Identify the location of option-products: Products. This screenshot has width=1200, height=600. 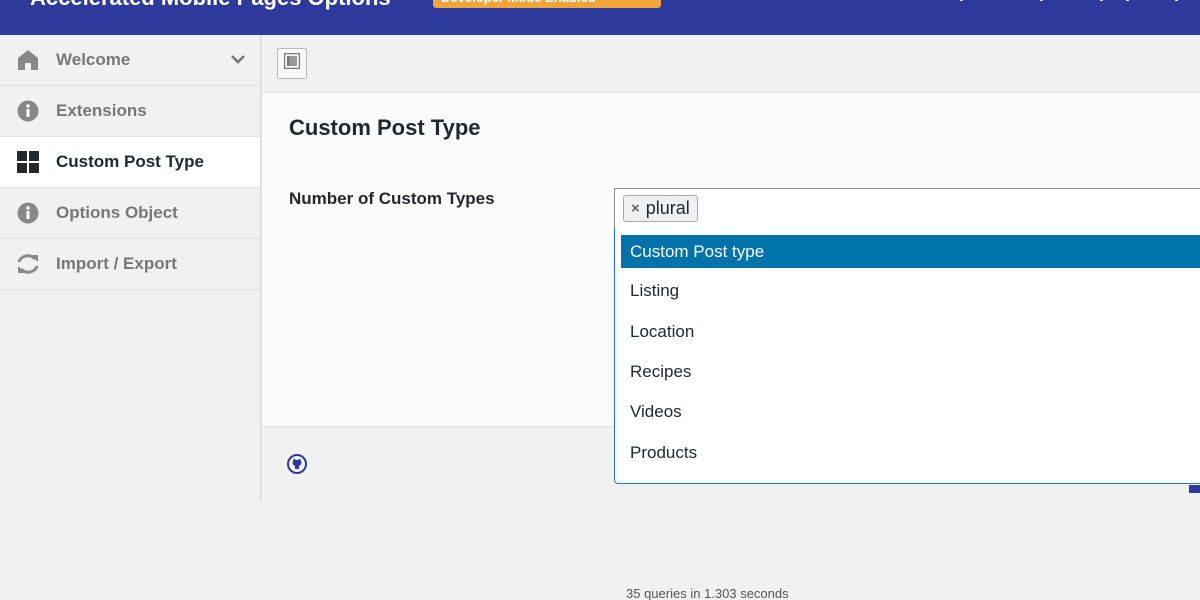
(910, 453).